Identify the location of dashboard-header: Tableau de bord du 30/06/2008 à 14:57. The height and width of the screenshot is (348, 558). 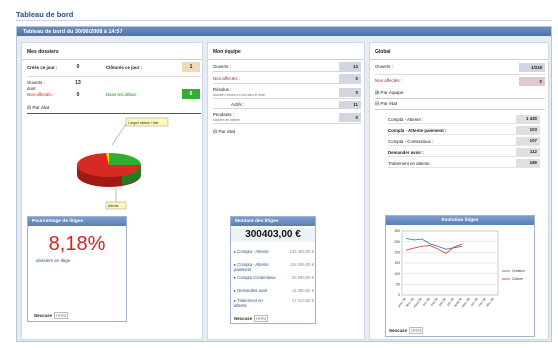
(284, 31).